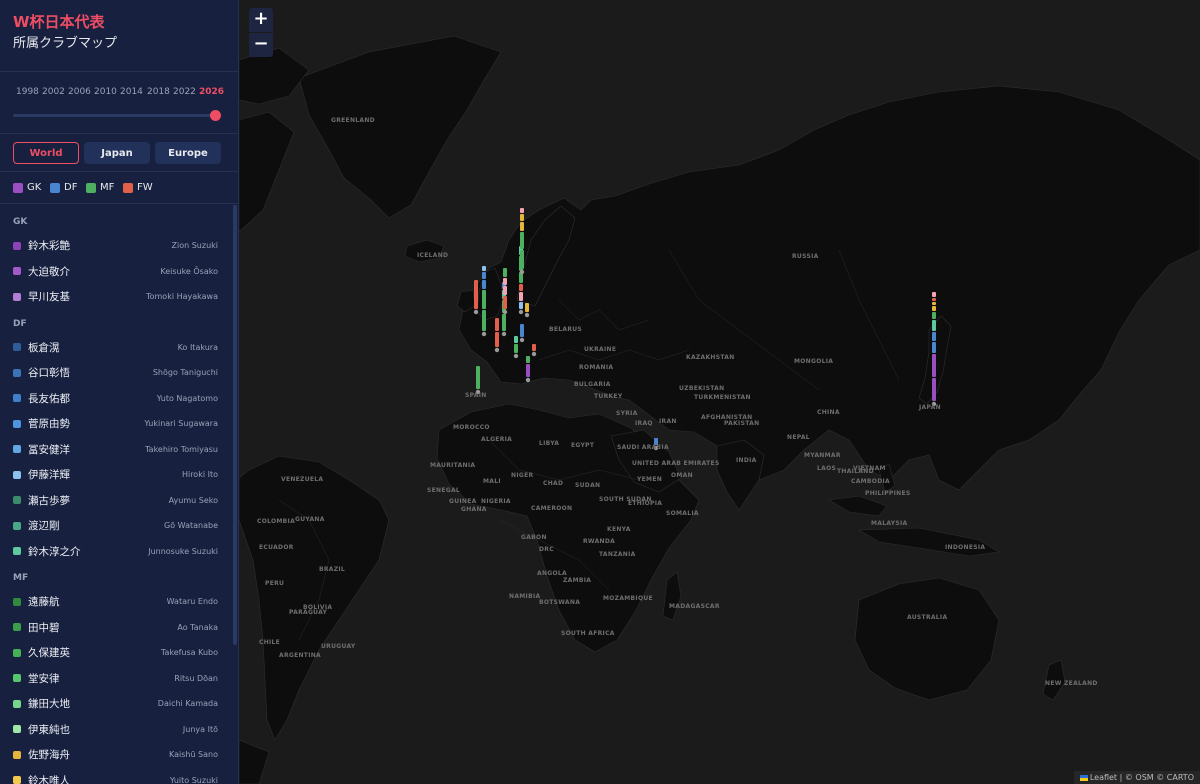  What do you see at coordinates (116, 552) in the screenshot?
I see `player-row: 鈴木淳之介 Junnosuke Suzuki` at bounding box center [116, 552].